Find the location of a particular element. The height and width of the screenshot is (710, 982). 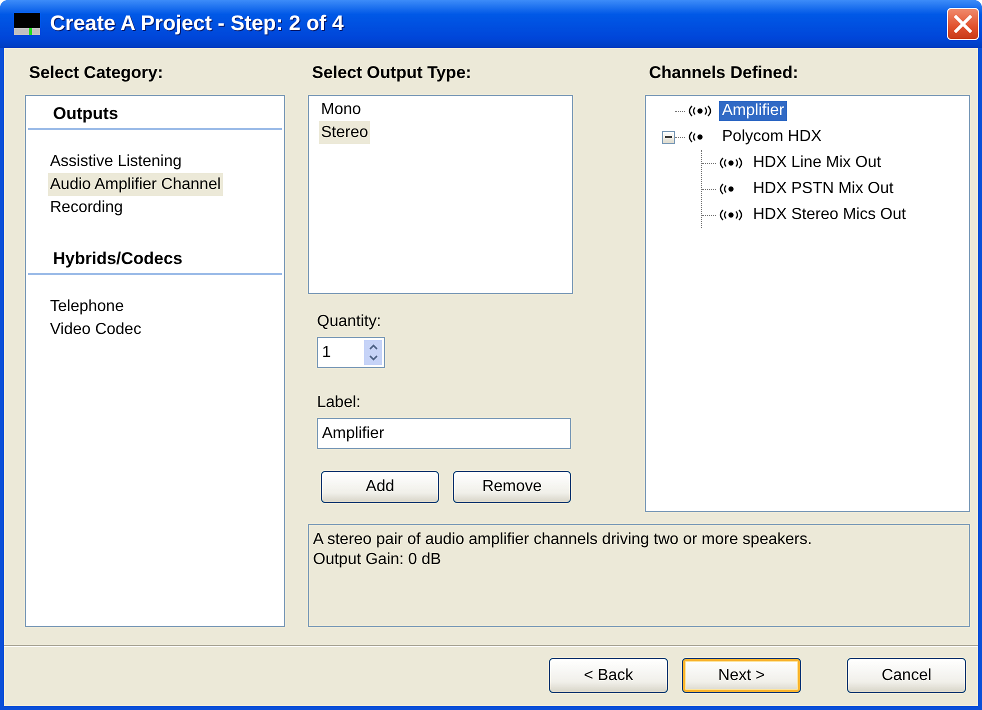

wizard-button: < Back is located at coordinates (608, 675).